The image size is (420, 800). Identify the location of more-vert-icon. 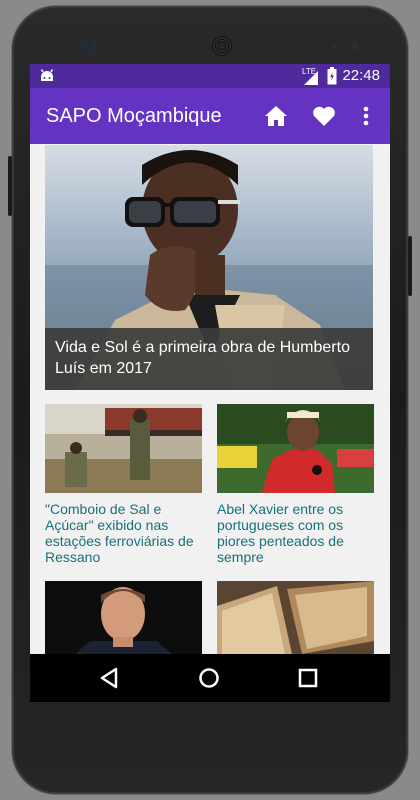
(366, 116).